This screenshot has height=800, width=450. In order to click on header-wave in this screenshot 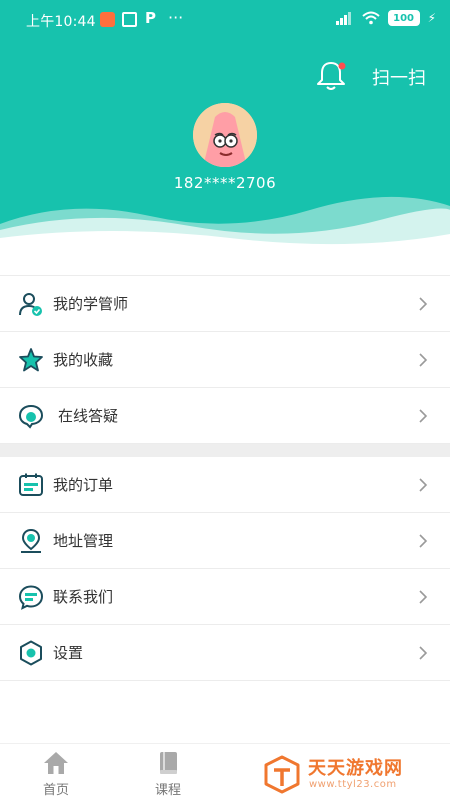, I will do `click(225, 223)`.